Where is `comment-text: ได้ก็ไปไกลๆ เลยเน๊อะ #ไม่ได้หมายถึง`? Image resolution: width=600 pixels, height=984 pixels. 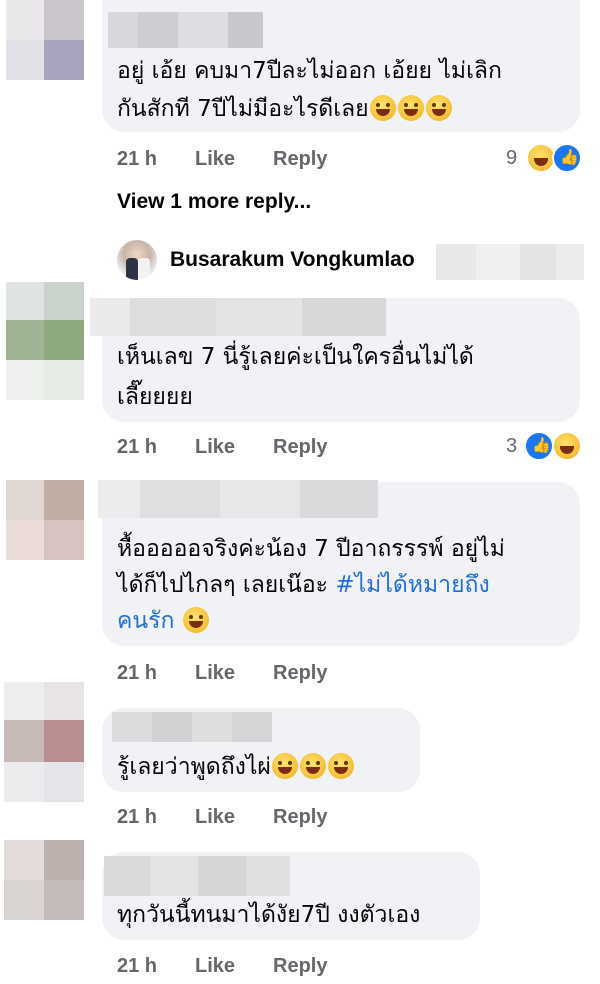
comment-text: ได้ก็ไปไกลๆ เลยเน๊อะ #ไม่ได้หมายถึง is located at coordinates (303, 585).